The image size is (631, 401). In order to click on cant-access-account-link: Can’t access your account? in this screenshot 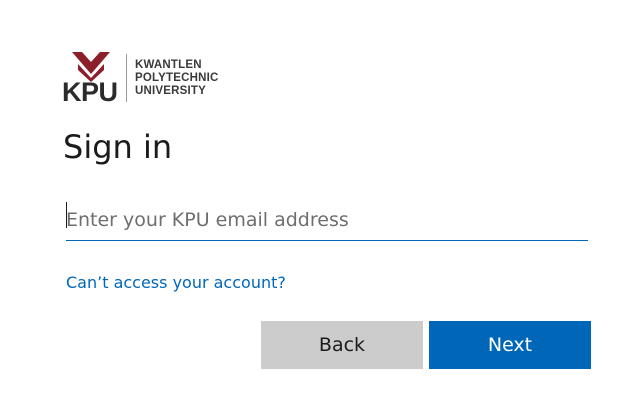, I will do `click(176, 283)`.